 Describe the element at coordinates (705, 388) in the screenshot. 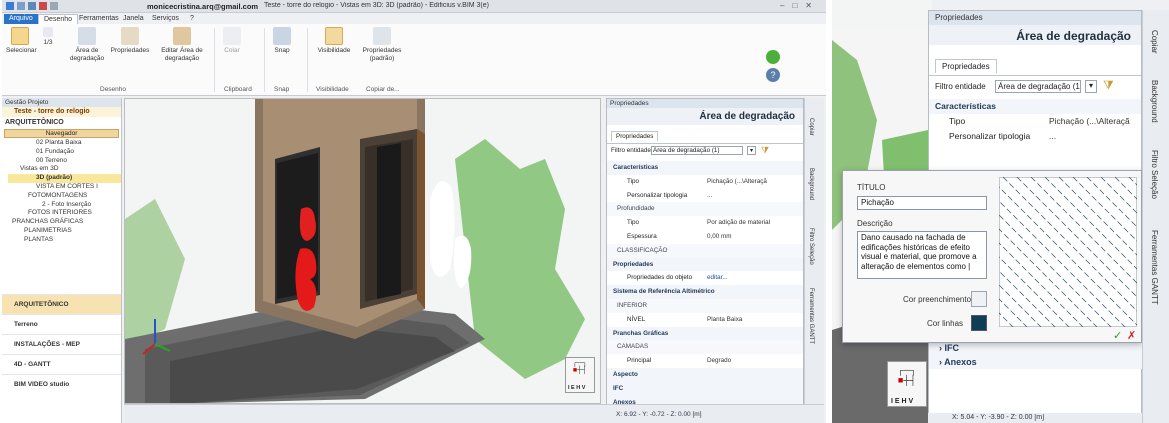

I see `property-section: IFC` at that location.